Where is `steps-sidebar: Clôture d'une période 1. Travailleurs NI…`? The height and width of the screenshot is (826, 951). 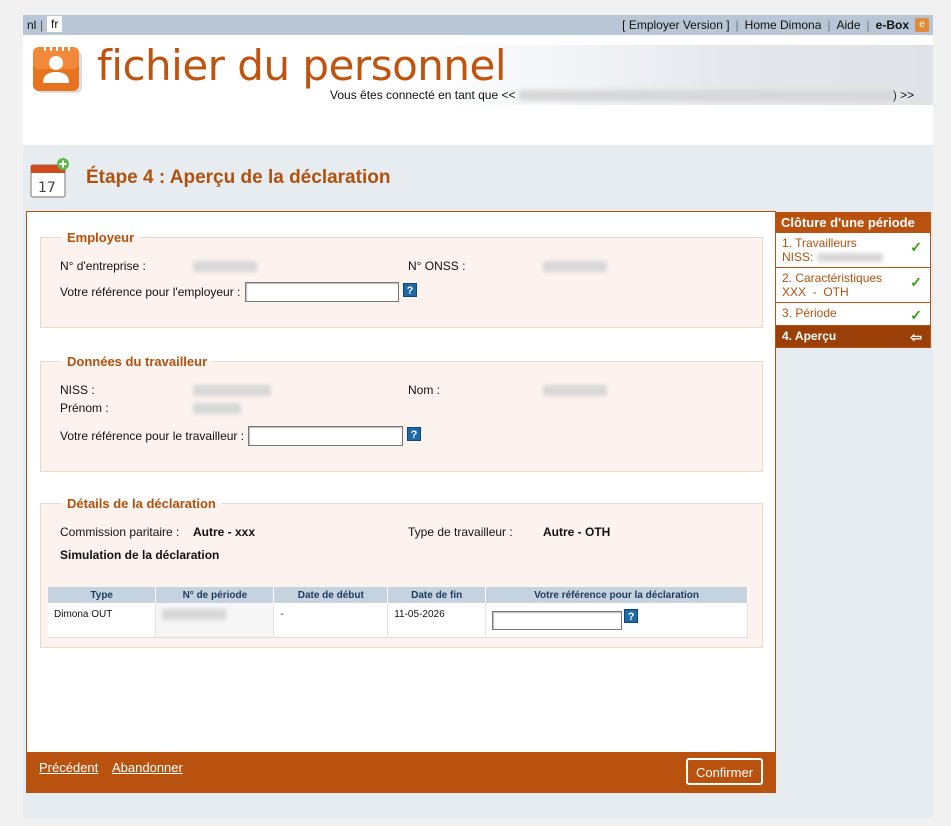
steps-sidebar: Clôture d'une période 1. Travailleurs NI… is located at coordinates (853, 280).